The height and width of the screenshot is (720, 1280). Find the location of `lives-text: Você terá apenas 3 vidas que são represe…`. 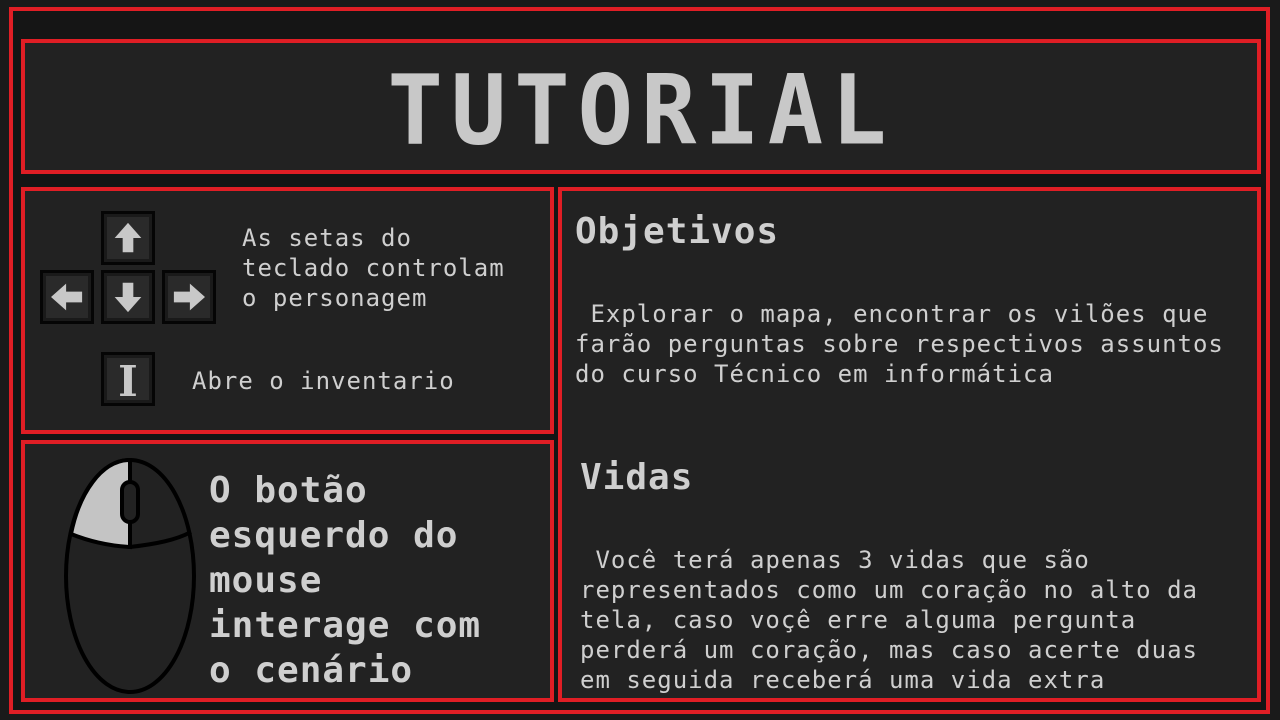

lives-text: Você terá apenas 3 vidas que são represe… is located at coordinates (889, 620).